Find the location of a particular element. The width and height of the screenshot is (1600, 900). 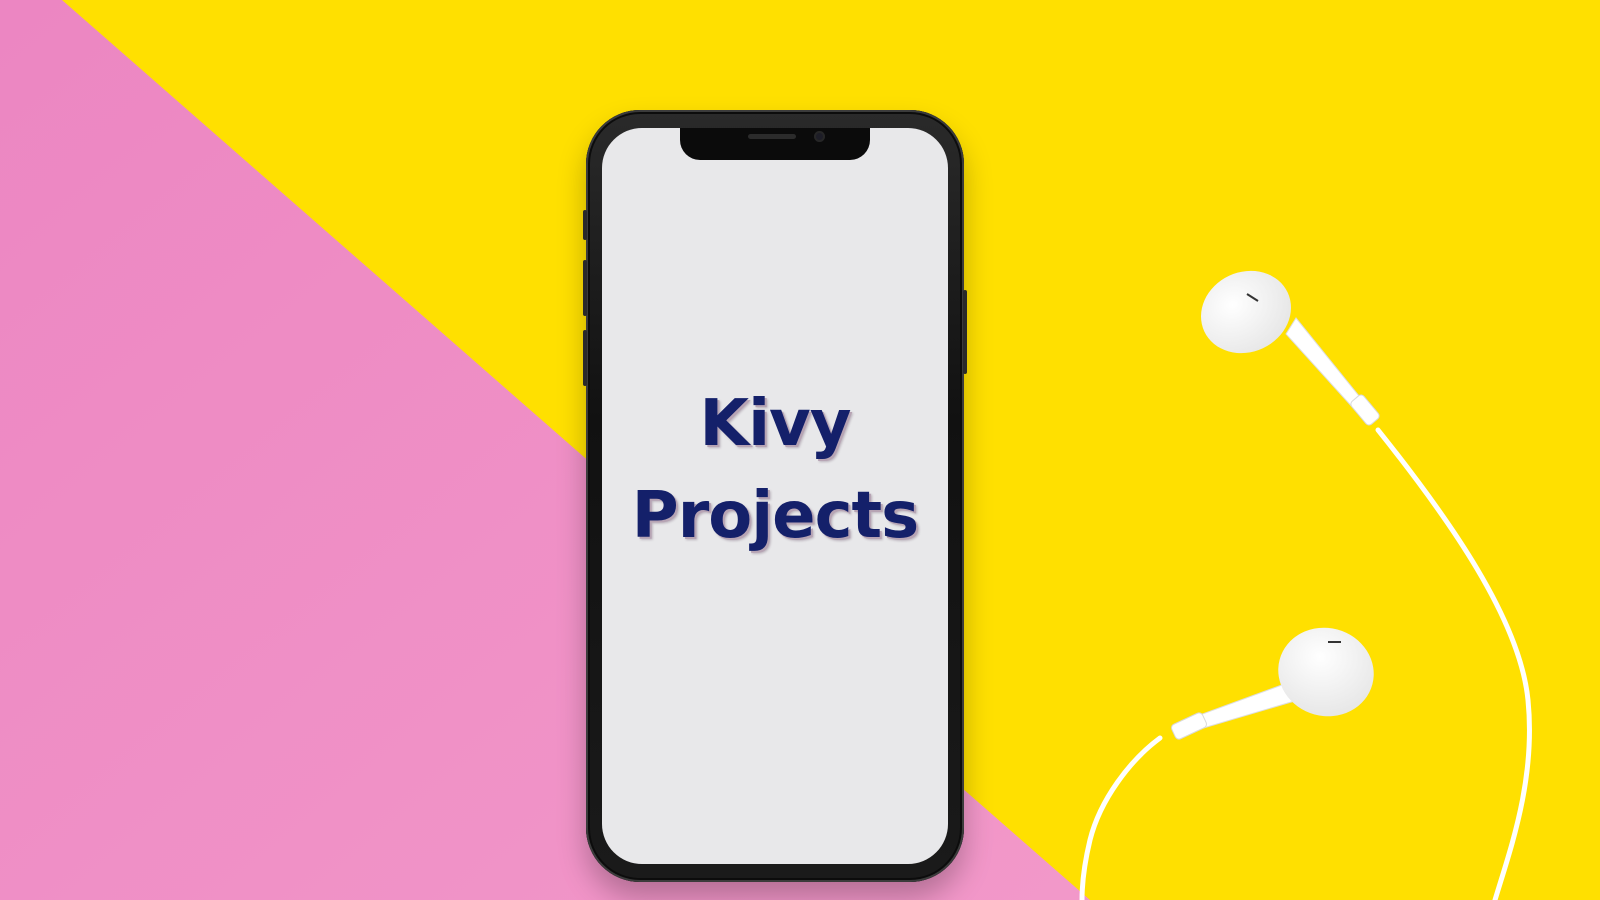

front-camera-icon is located at coordinates (819, 136).